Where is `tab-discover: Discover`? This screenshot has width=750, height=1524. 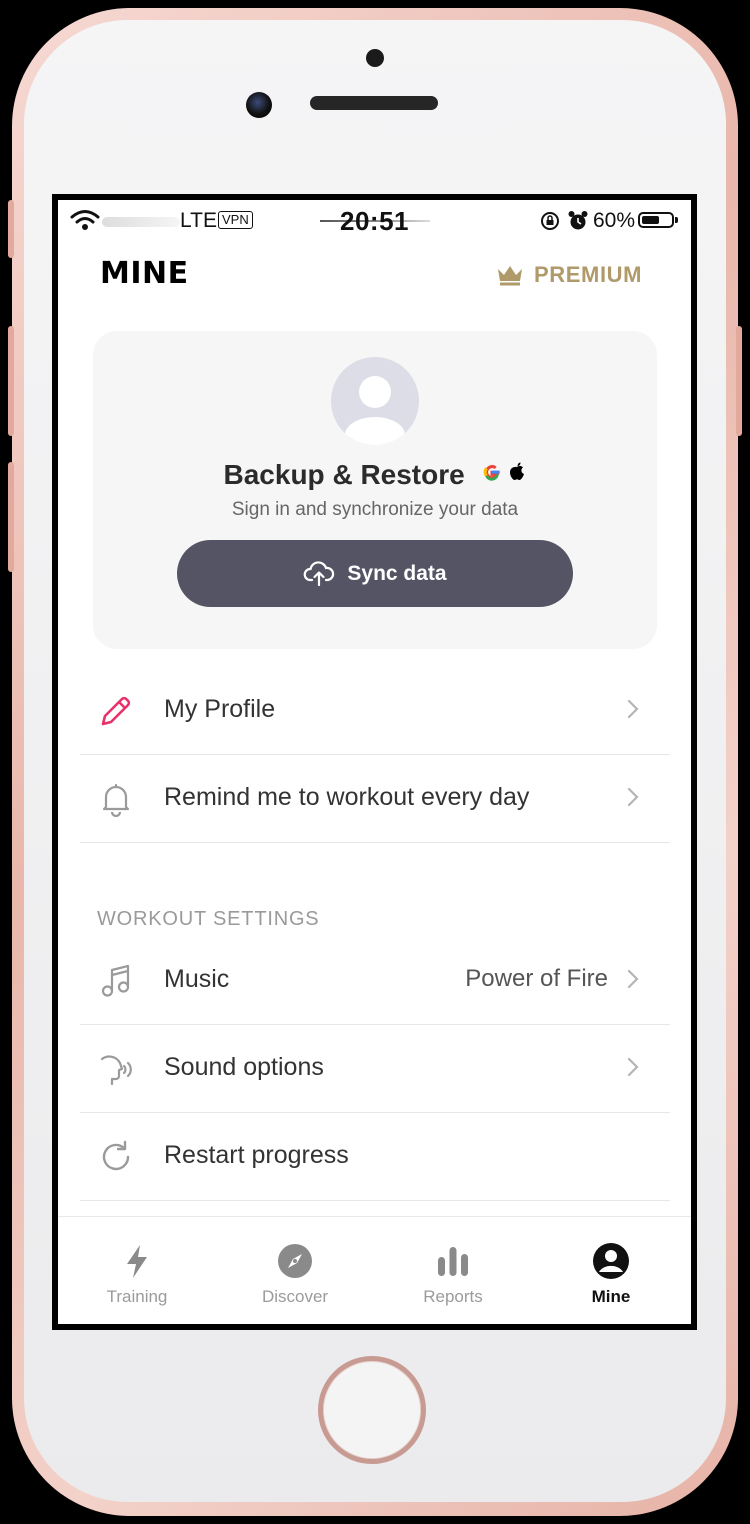 tab-discover: Discover is located at coordinates (295, 1270).